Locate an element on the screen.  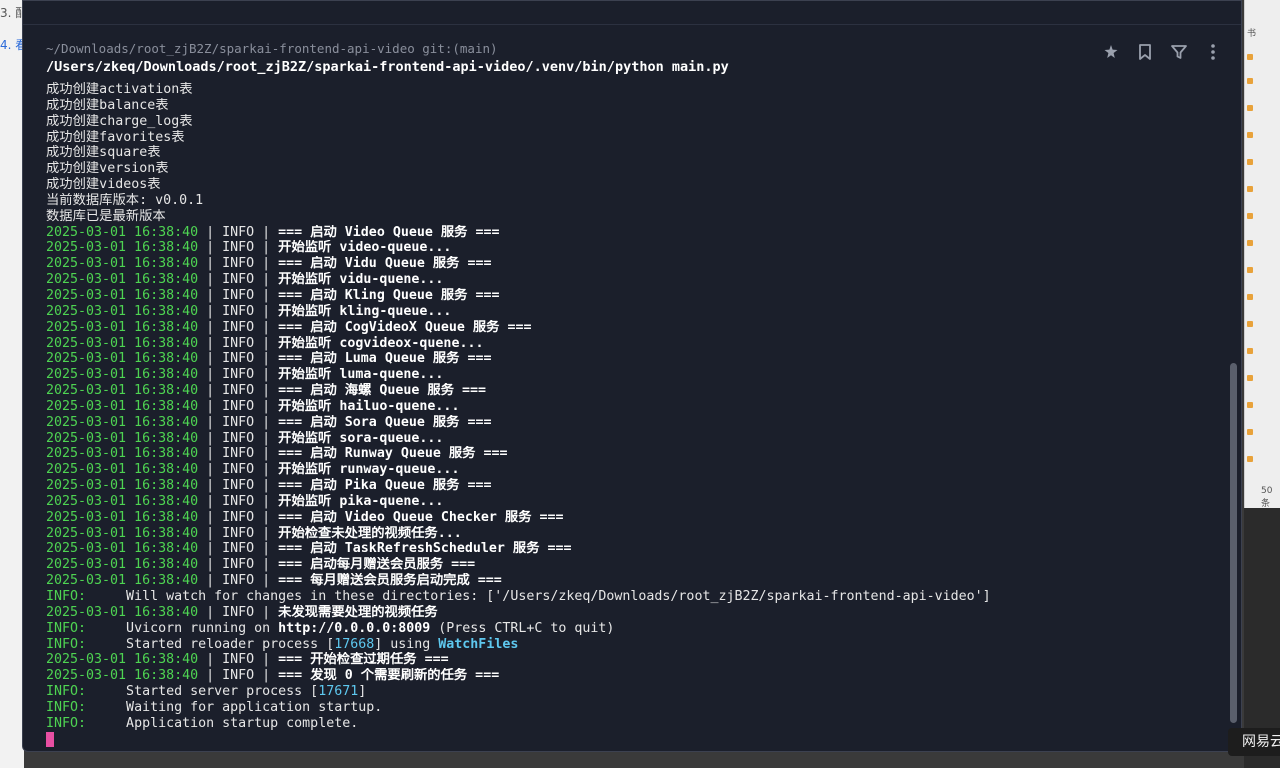
filter-icon is located at coordinates (1179, 52).